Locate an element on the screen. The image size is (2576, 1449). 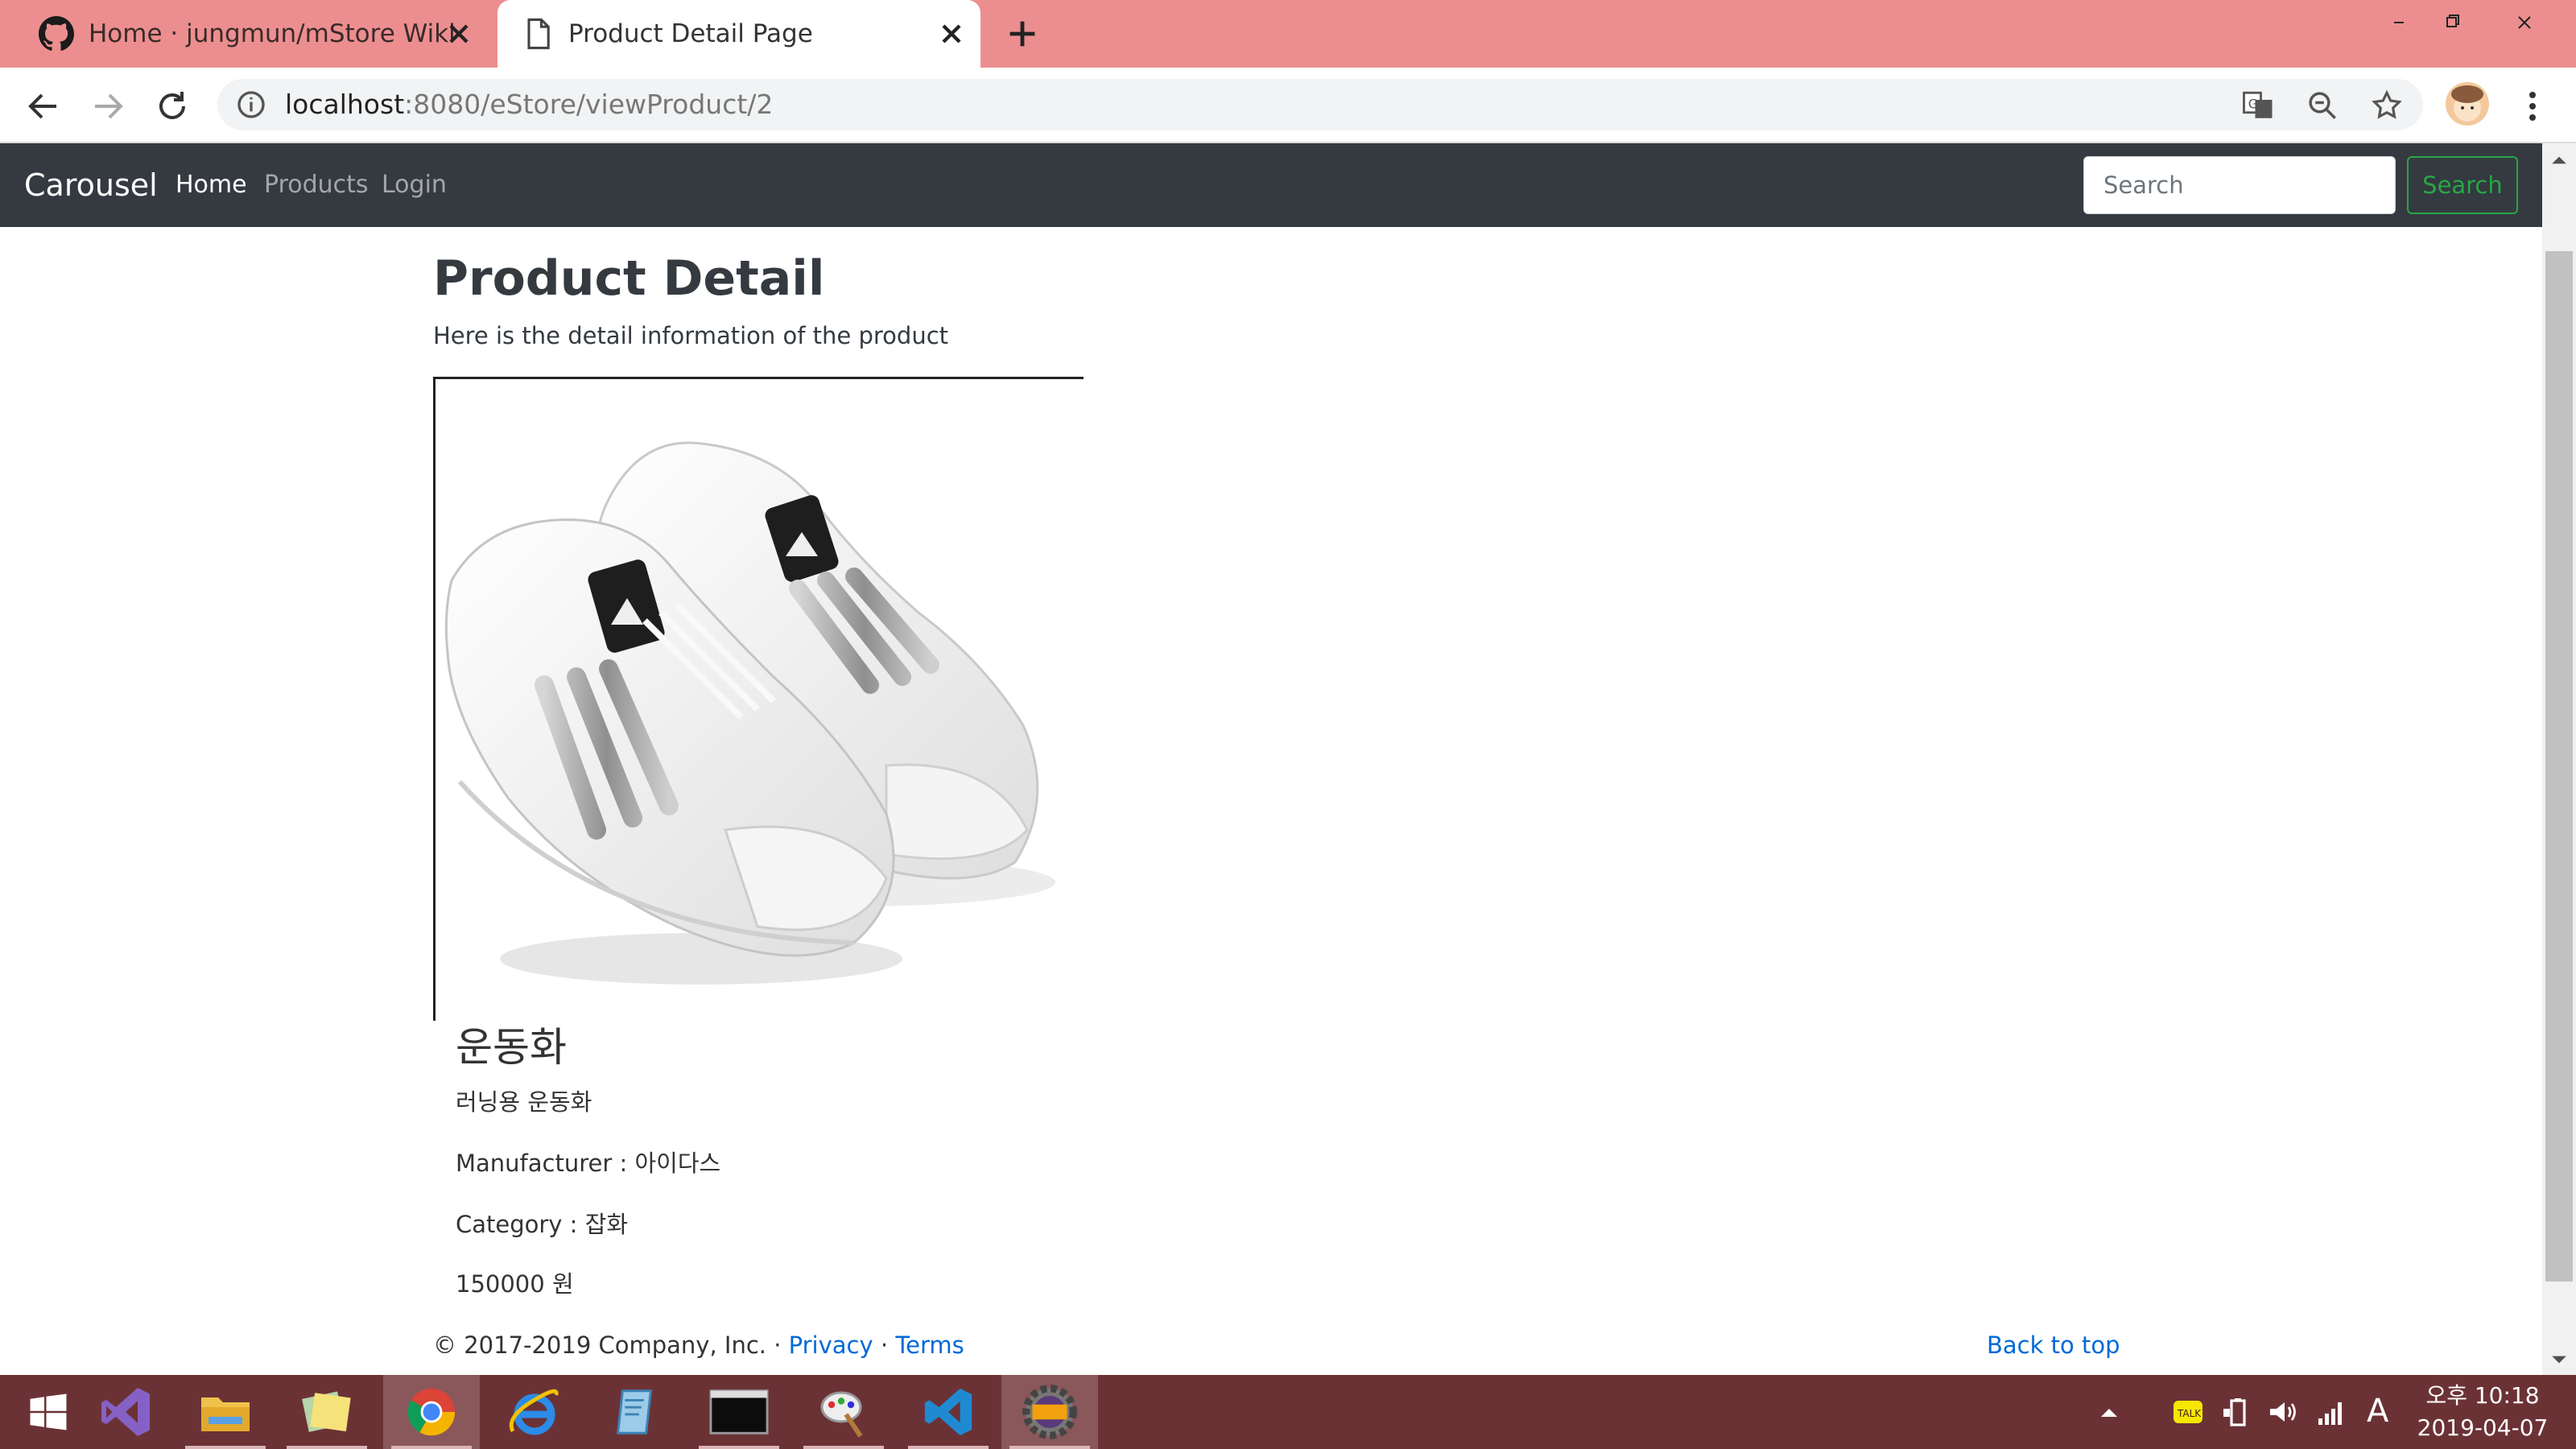
vscode-icon is located at coordinates (948, 1412).